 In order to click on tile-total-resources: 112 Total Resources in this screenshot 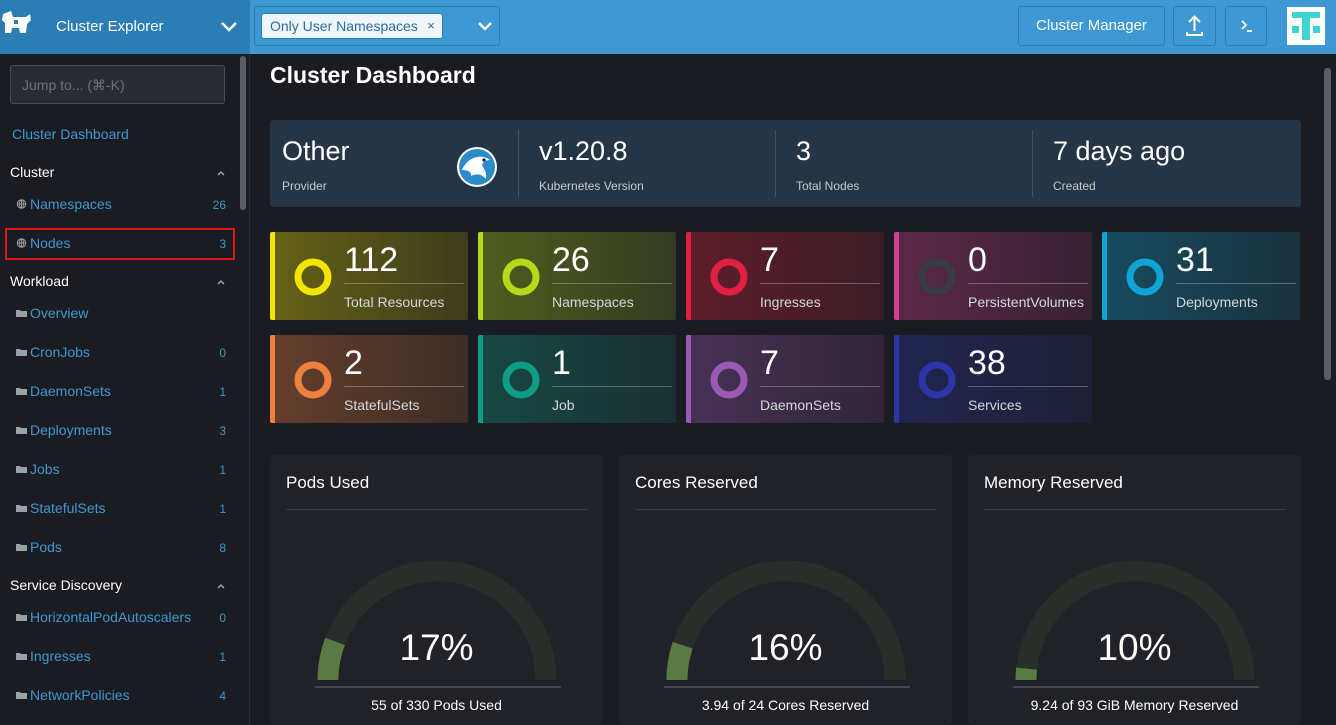, I will do `click(369, 276)`.